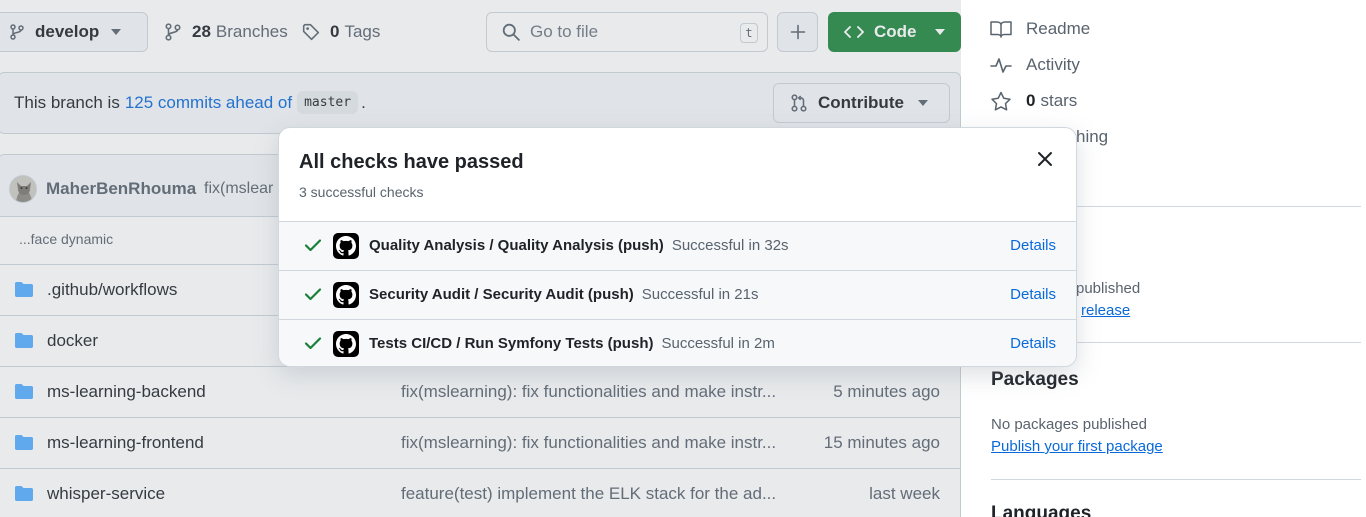 This screenshot has width=1366, height=517. Describe the element at coordinates (238, 189) in the screenshot. I see `commit-message: fix(mslear` at that location.